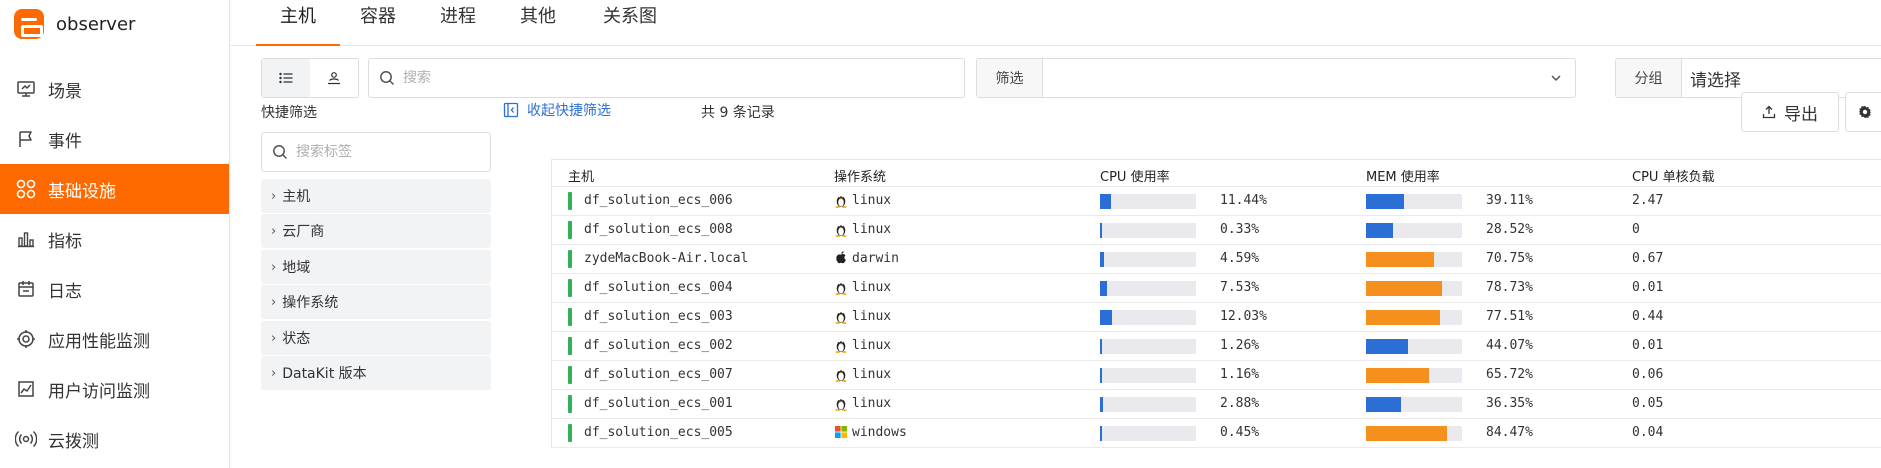  Describe the element at coordinates (26, 189) in the screenshot. I see `grid-circles-icon` at that location.